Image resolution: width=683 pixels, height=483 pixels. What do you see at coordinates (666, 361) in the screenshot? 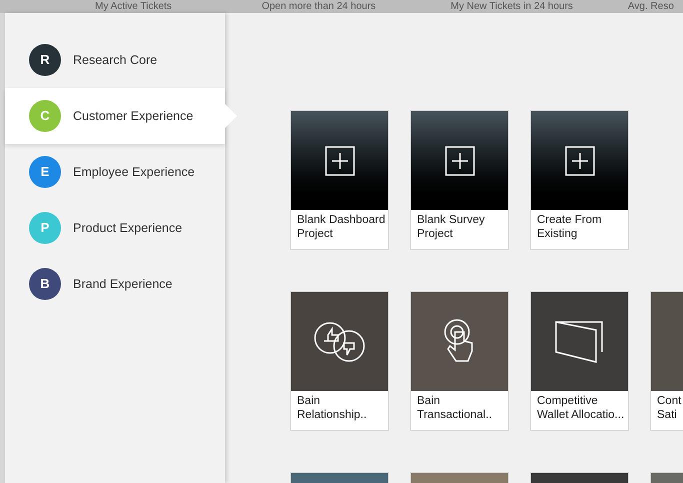
I see `project-card: Cont Sati` at bounding box center [666, 361].